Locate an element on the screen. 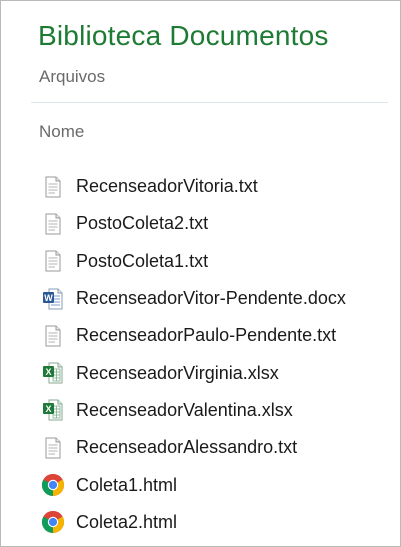  file-name: RecenseadorVirginia.xlsx is located at coordinates (177, 372).